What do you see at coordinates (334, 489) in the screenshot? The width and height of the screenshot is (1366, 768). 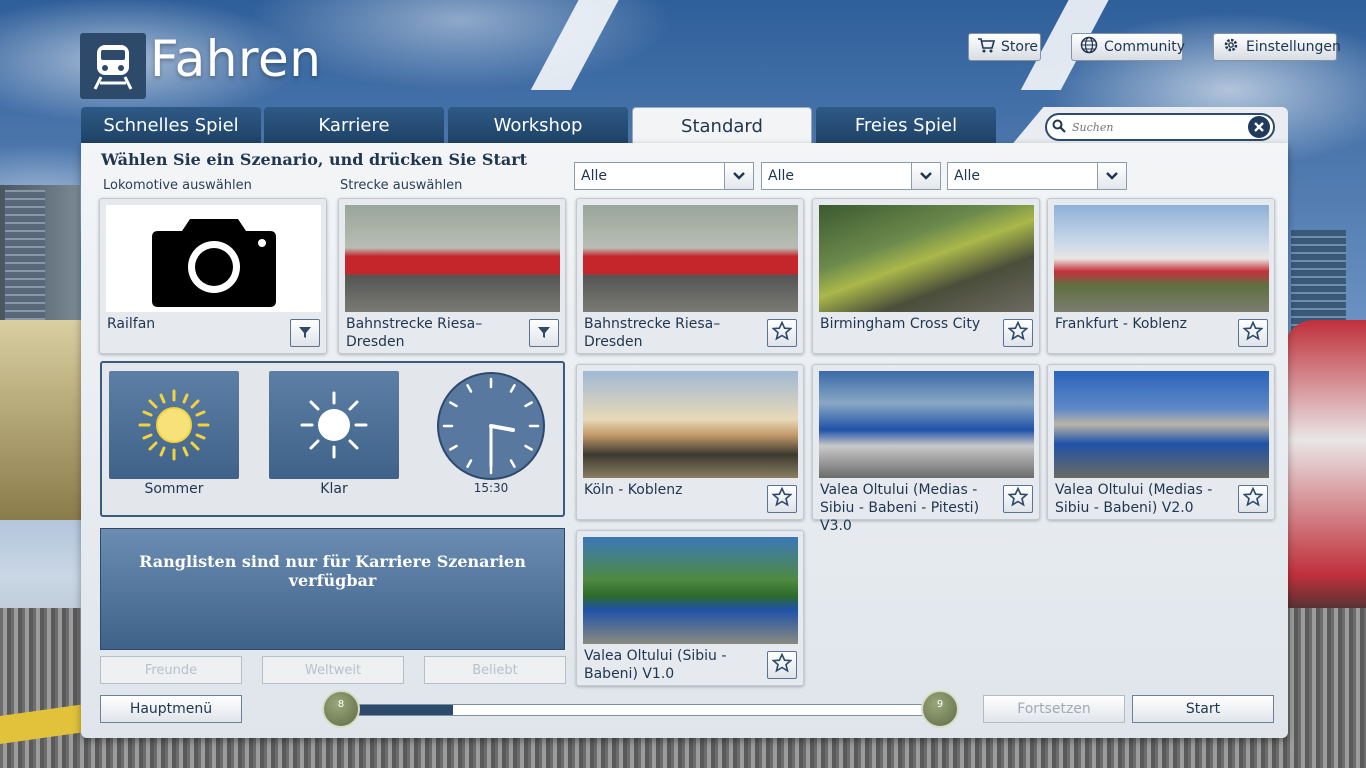 I see `weather-label: Klar` at bounding box center [334, 489].